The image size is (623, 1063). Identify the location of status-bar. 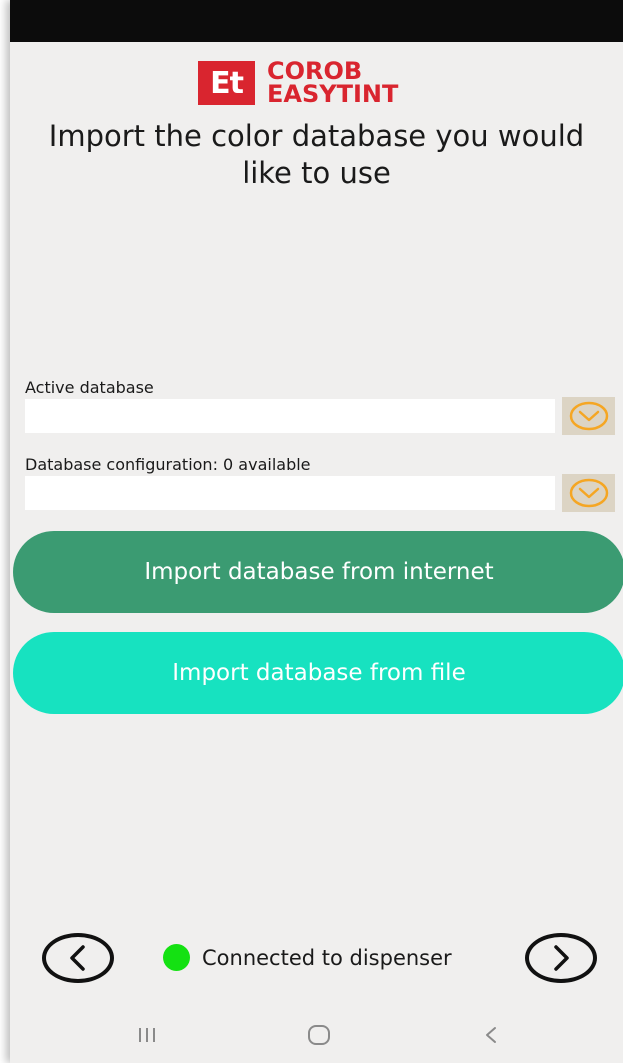
(316, 21).